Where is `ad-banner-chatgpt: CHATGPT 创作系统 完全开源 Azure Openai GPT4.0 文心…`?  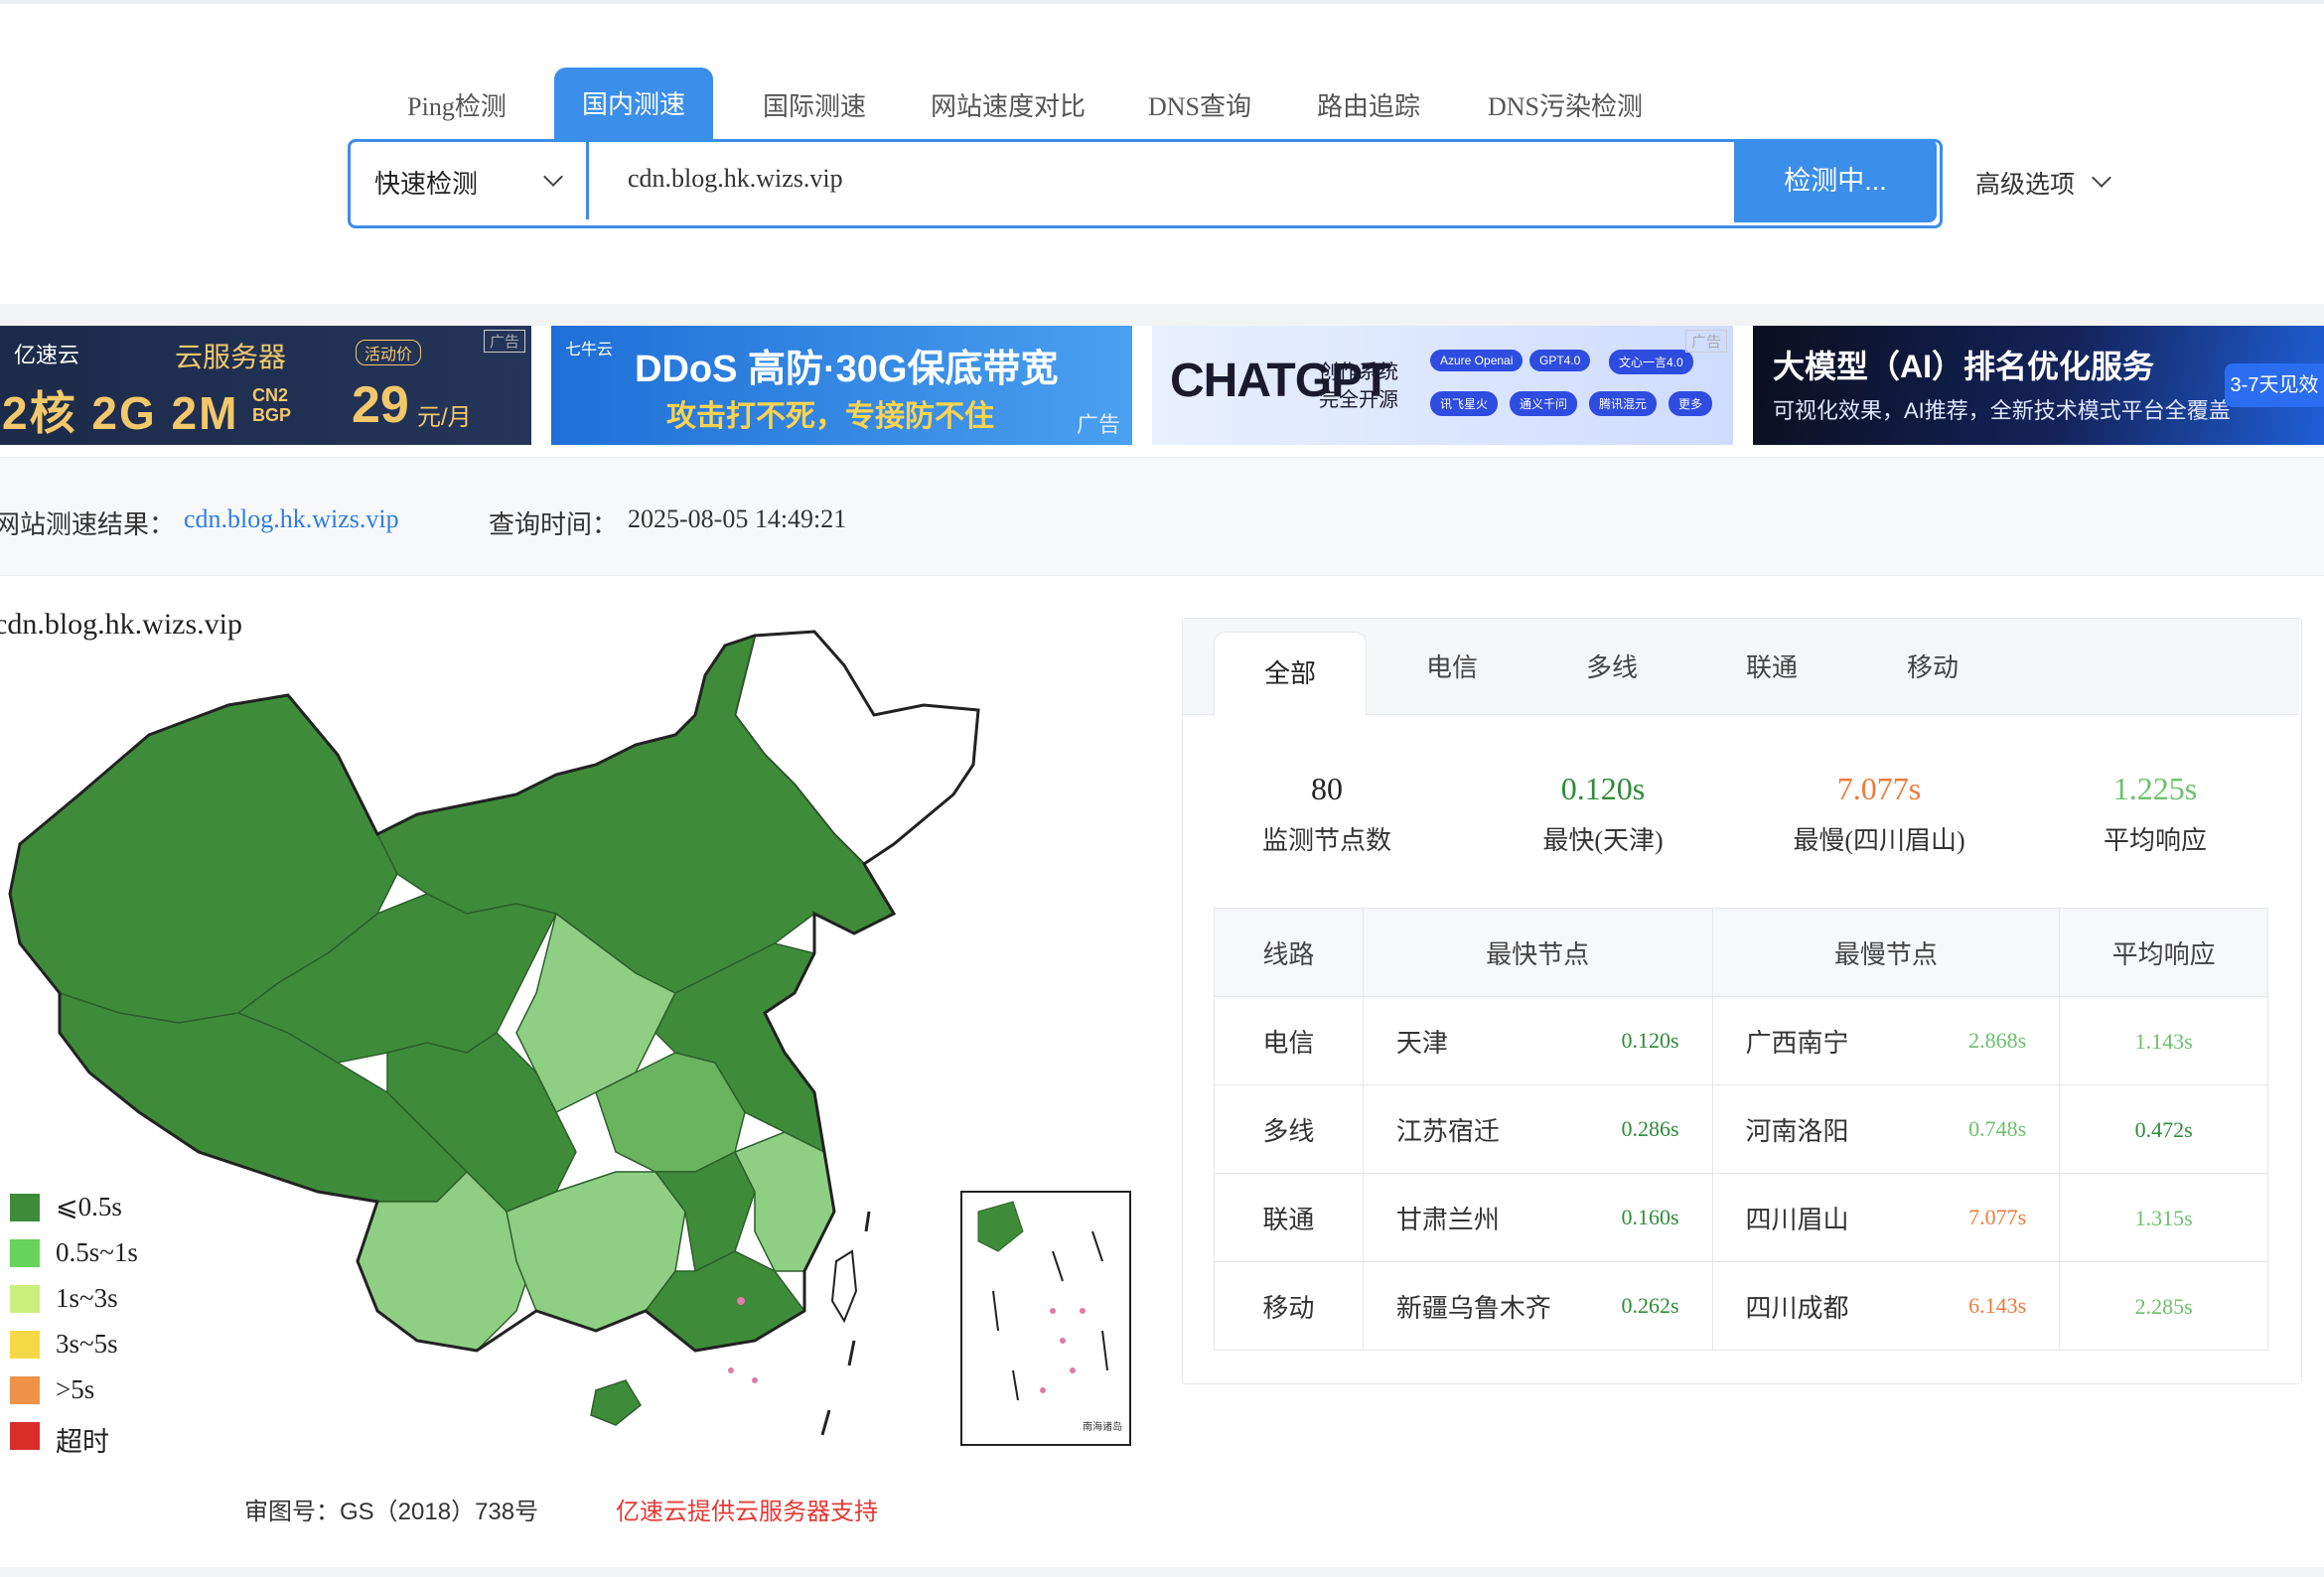
ad-banner-chatgpt: CHATGPT 创作系统 完全开源 Azure Openai GPT4.0 文心… is located at coordinates (1442, 385).